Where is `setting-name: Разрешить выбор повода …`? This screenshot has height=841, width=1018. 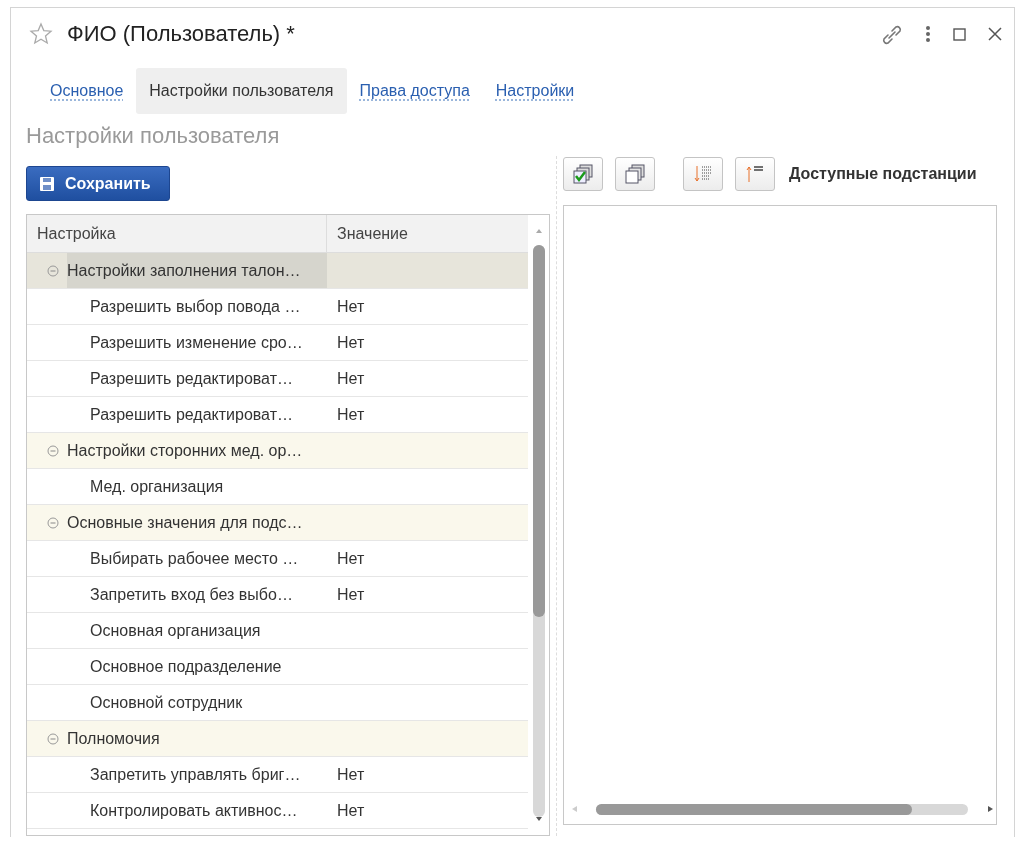
setting-name: Разрешить выбор повода … is located at coordinates (195, 306).